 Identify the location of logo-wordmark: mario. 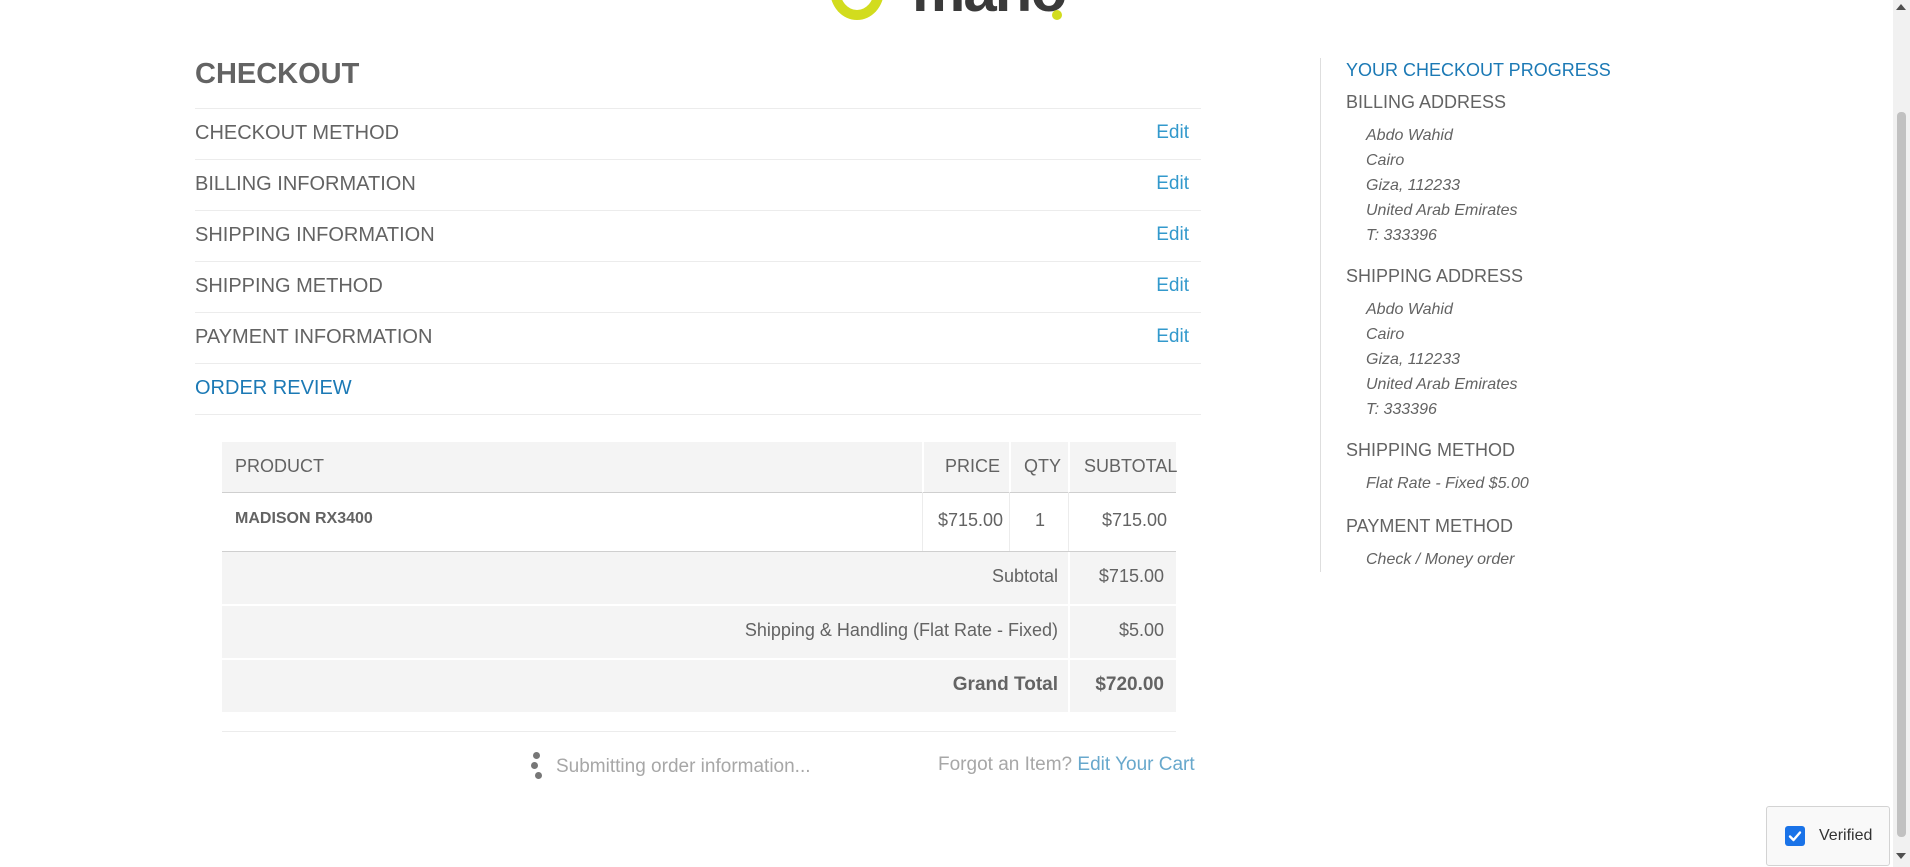
(989, 12).